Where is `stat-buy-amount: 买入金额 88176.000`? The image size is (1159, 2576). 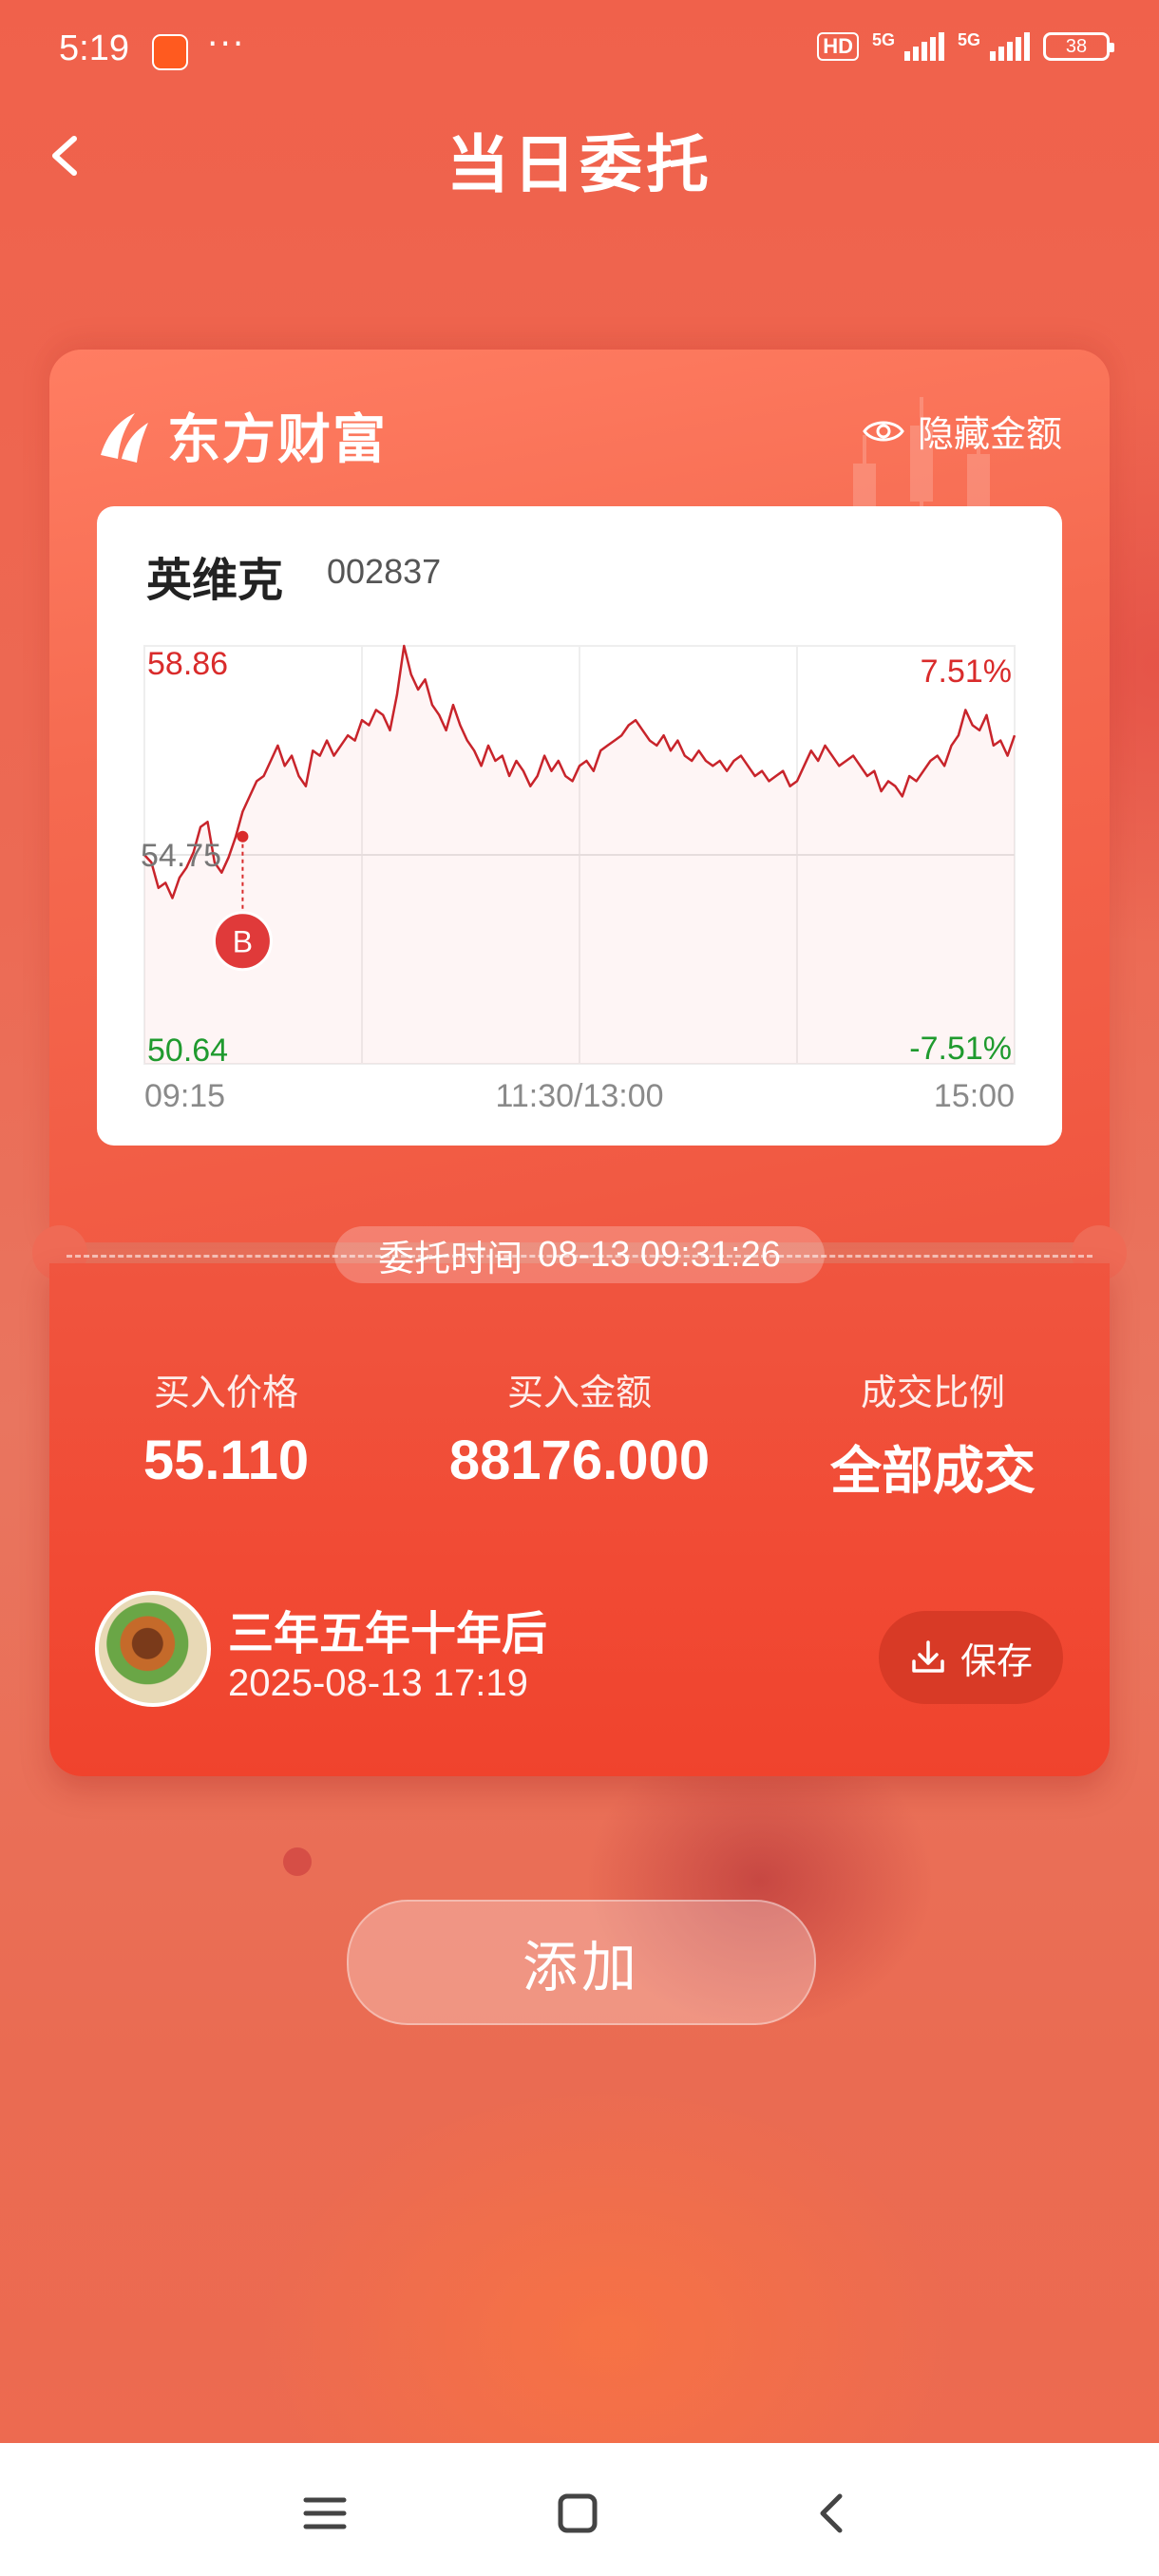
stat-buy-amount: 买入金额 88176.000 is located at coordinates (579, 1427).